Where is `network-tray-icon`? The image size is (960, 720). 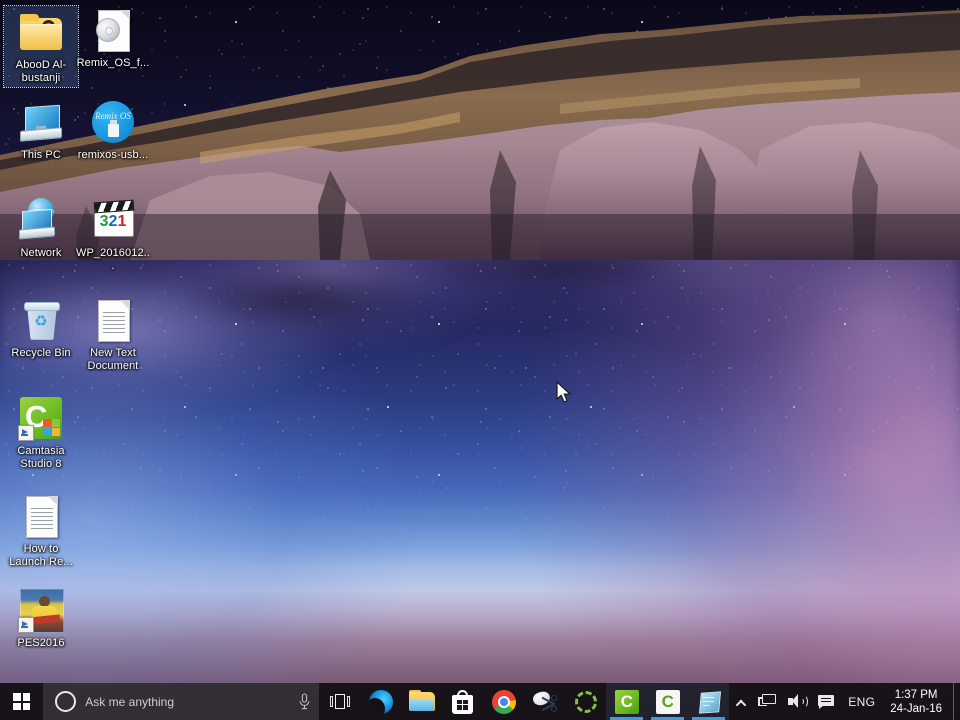
network-tray-icon is located at coordinates (767, 701).